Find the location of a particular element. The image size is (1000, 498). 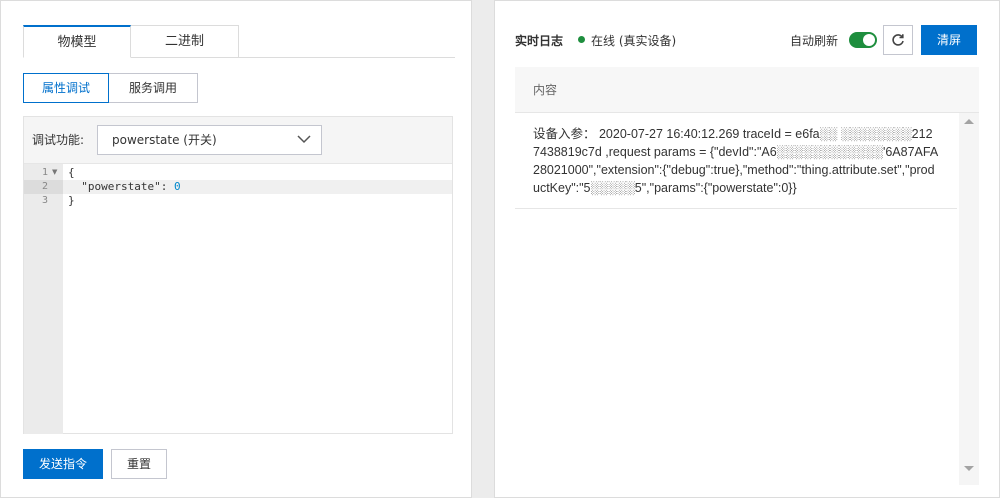

tab-binary: 二进制 is located at coordinates (185, 41).